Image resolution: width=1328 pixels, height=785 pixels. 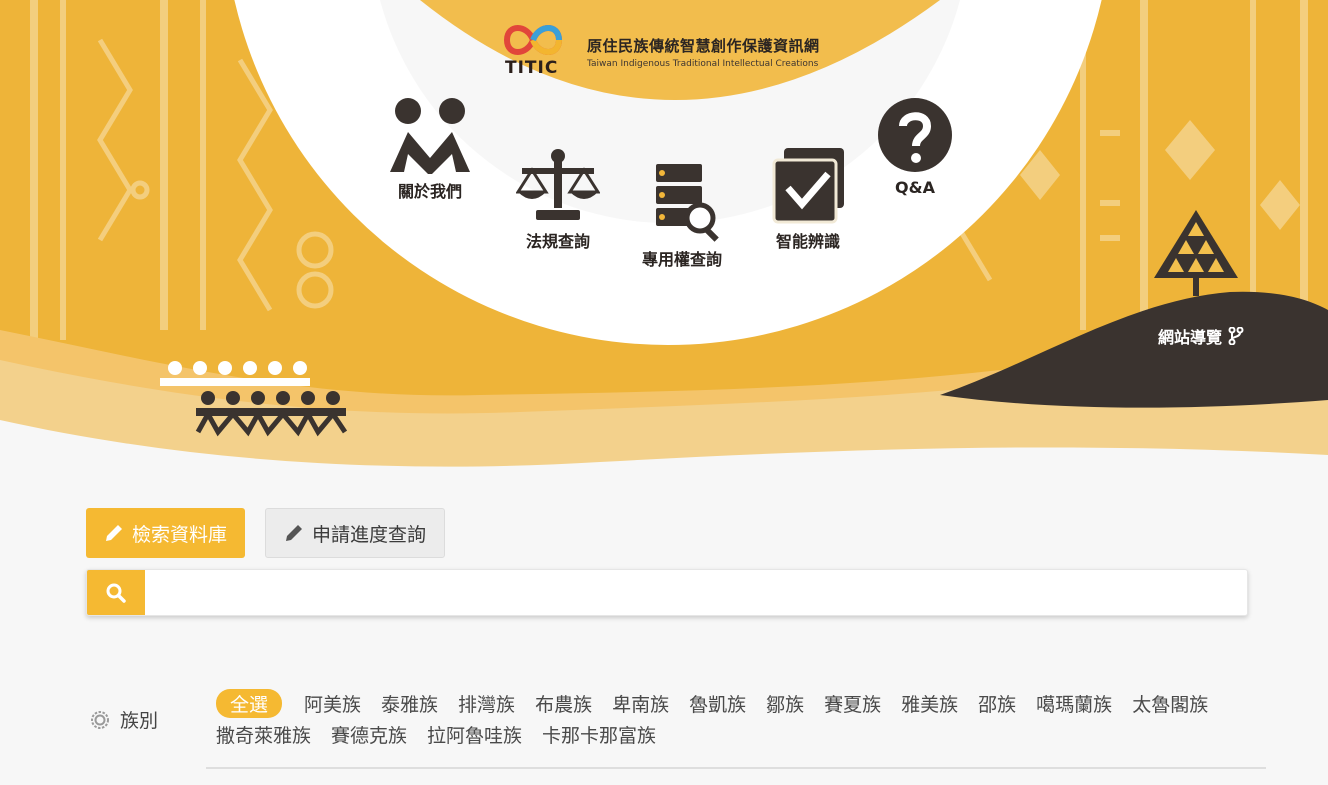 I want to click on search-button, so click(x=116, y=592).